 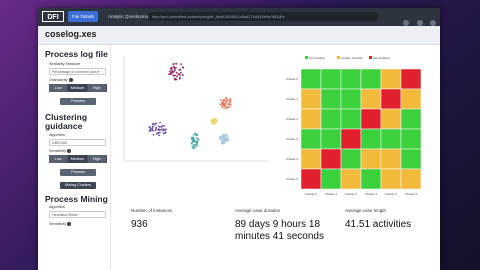 What do you see at coordinates (53, 16) in the screenshot?
I see `app-logo: DFI` at bounding box center [53, 16].